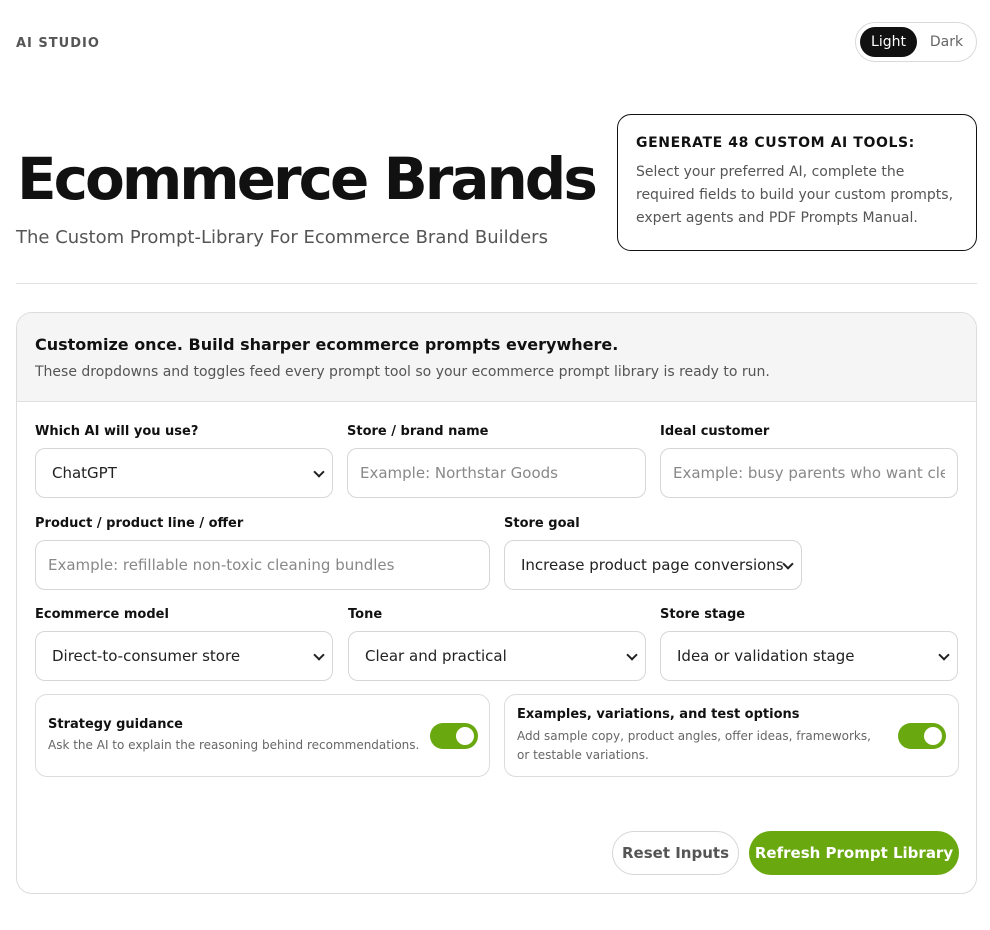  I want to click on tone-label: Tone, so click(365, 614).